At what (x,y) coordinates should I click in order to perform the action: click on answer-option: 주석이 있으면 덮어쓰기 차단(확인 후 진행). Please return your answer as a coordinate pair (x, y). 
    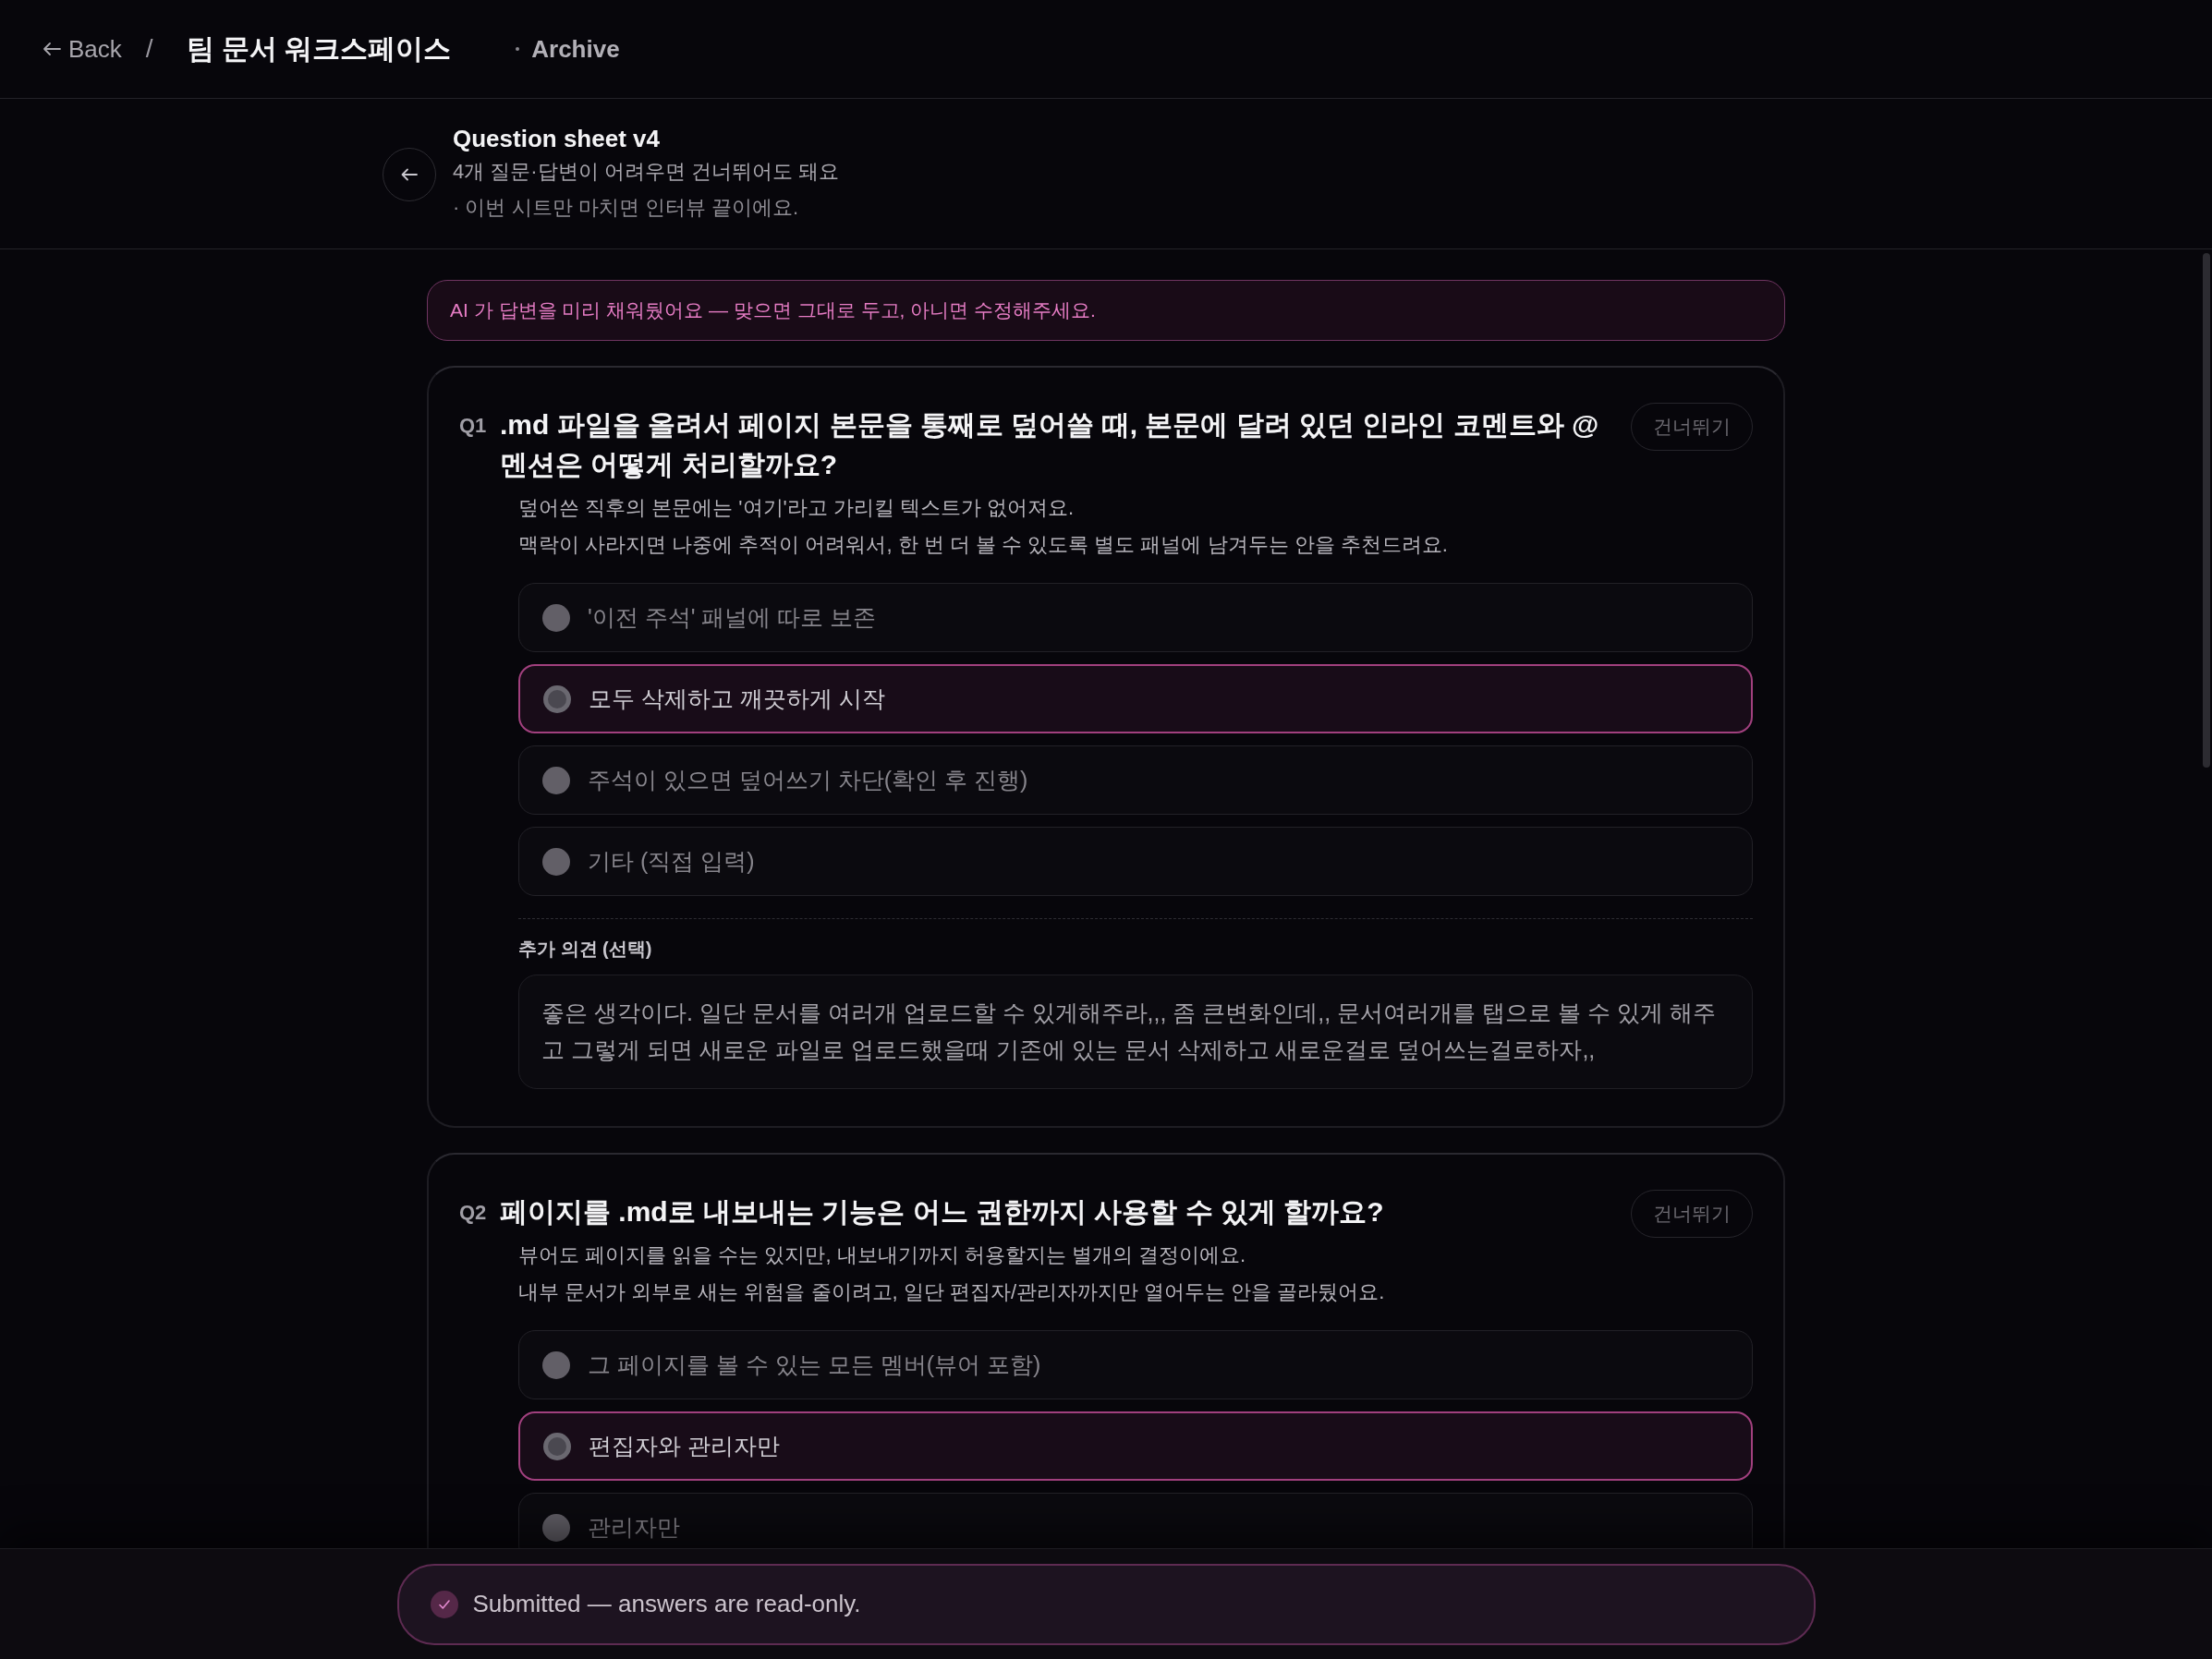
    Looking at the image, I should click on (1135, 780).